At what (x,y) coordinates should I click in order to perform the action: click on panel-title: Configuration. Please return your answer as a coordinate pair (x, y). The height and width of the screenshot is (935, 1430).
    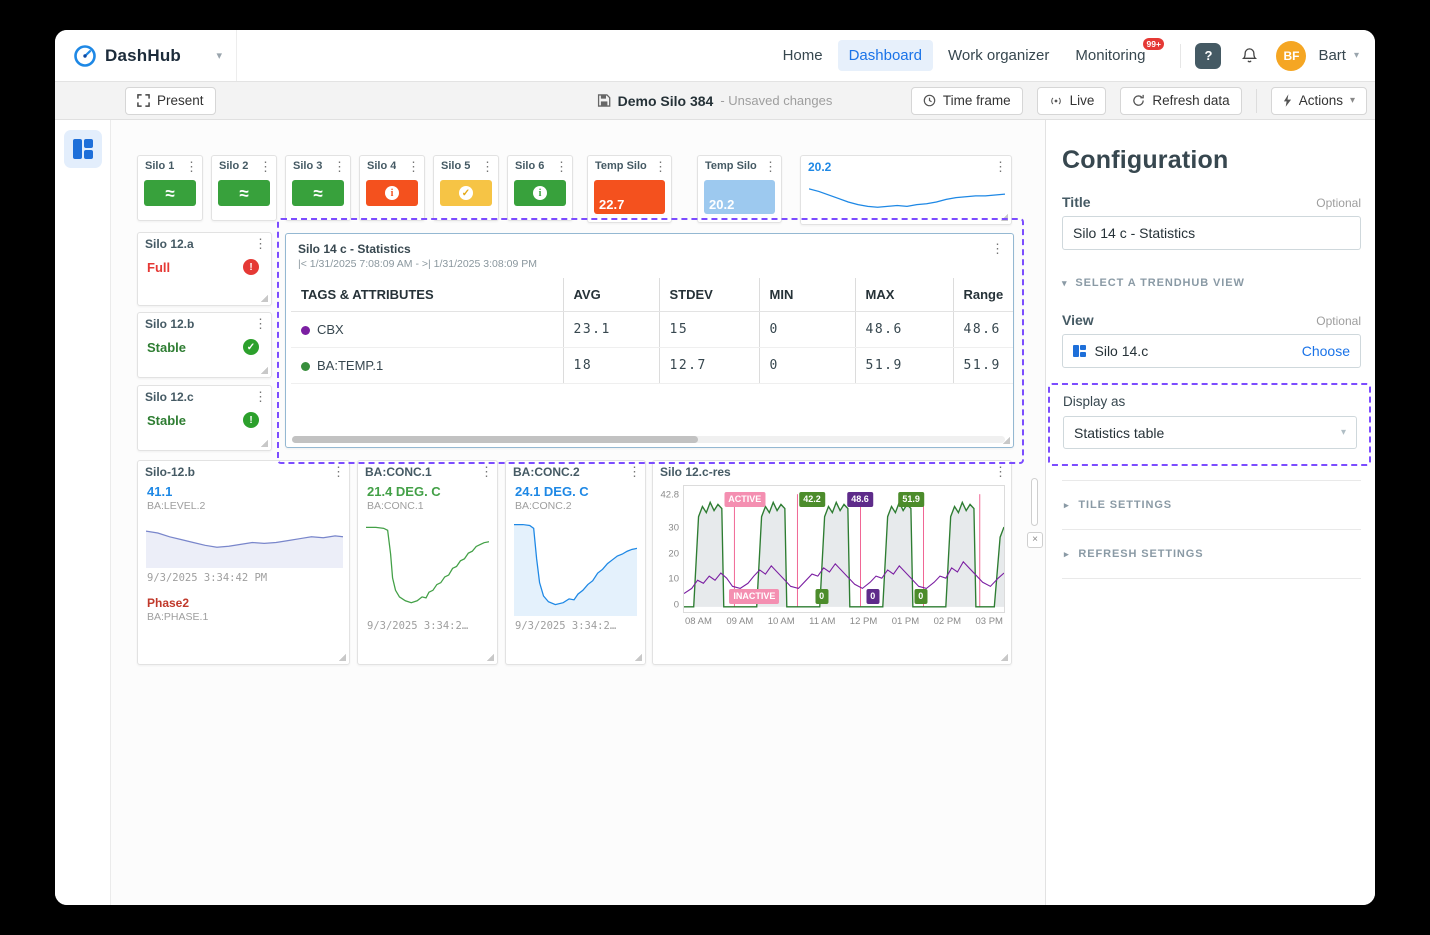
    Looking at the image, I should click on (1145, 160).